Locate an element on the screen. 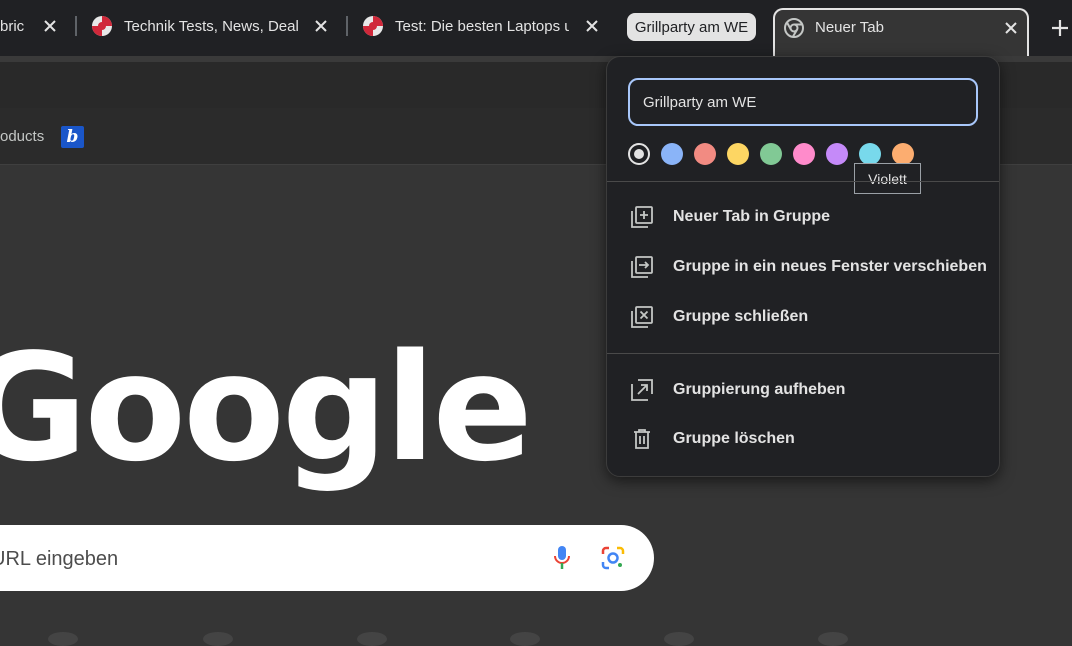 The image size is (1072, 646). search-placeholder: URL eingeben is located at coordinates (59, 559).